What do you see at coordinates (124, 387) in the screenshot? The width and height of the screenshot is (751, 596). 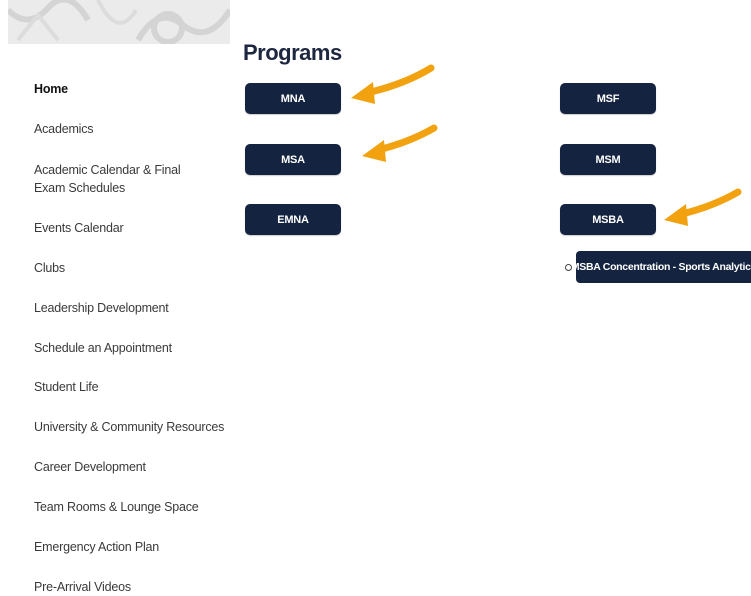 I see `sidebar-item-student-life: Student Life` at bounding box center [124, 387].